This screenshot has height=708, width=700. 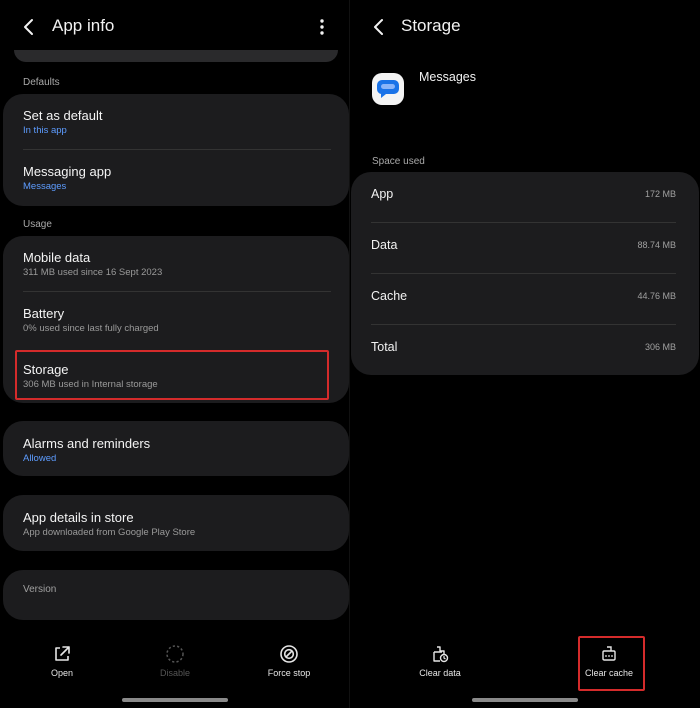 What do you see at coordinates (384, 347) in the screenshot?
I see `storage-item-label: Total` at bounding box center [384, 347].